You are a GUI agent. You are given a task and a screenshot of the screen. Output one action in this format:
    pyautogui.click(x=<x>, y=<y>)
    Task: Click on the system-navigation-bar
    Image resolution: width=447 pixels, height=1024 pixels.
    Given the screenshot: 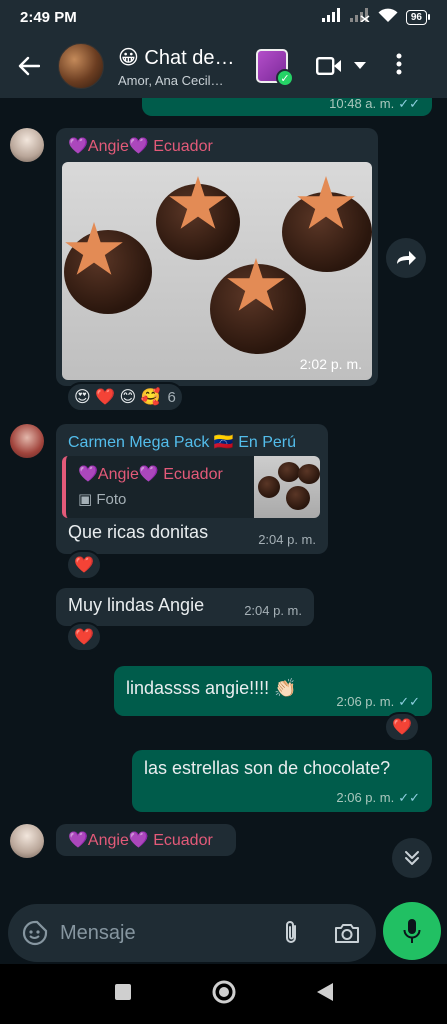 What is the action you would take?
    pyautogui.click(x=223, y=994)
    